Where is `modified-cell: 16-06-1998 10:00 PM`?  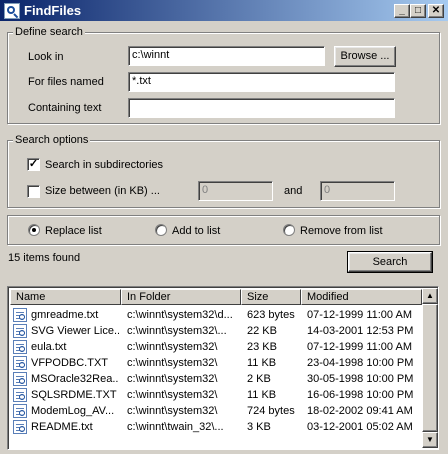
modified-cell: 16-06-1998 10:00 PM is located at coordinates (360, 395).